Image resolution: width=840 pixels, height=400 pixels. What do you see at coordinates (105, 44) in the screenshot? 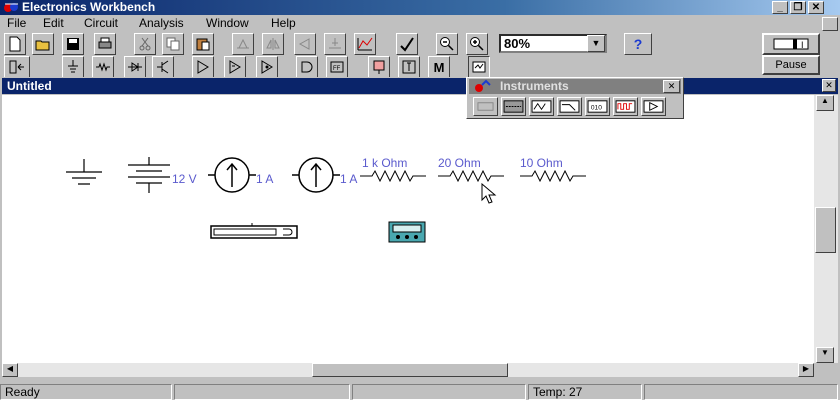
I see `print-button` at bounding box center [105, 44].